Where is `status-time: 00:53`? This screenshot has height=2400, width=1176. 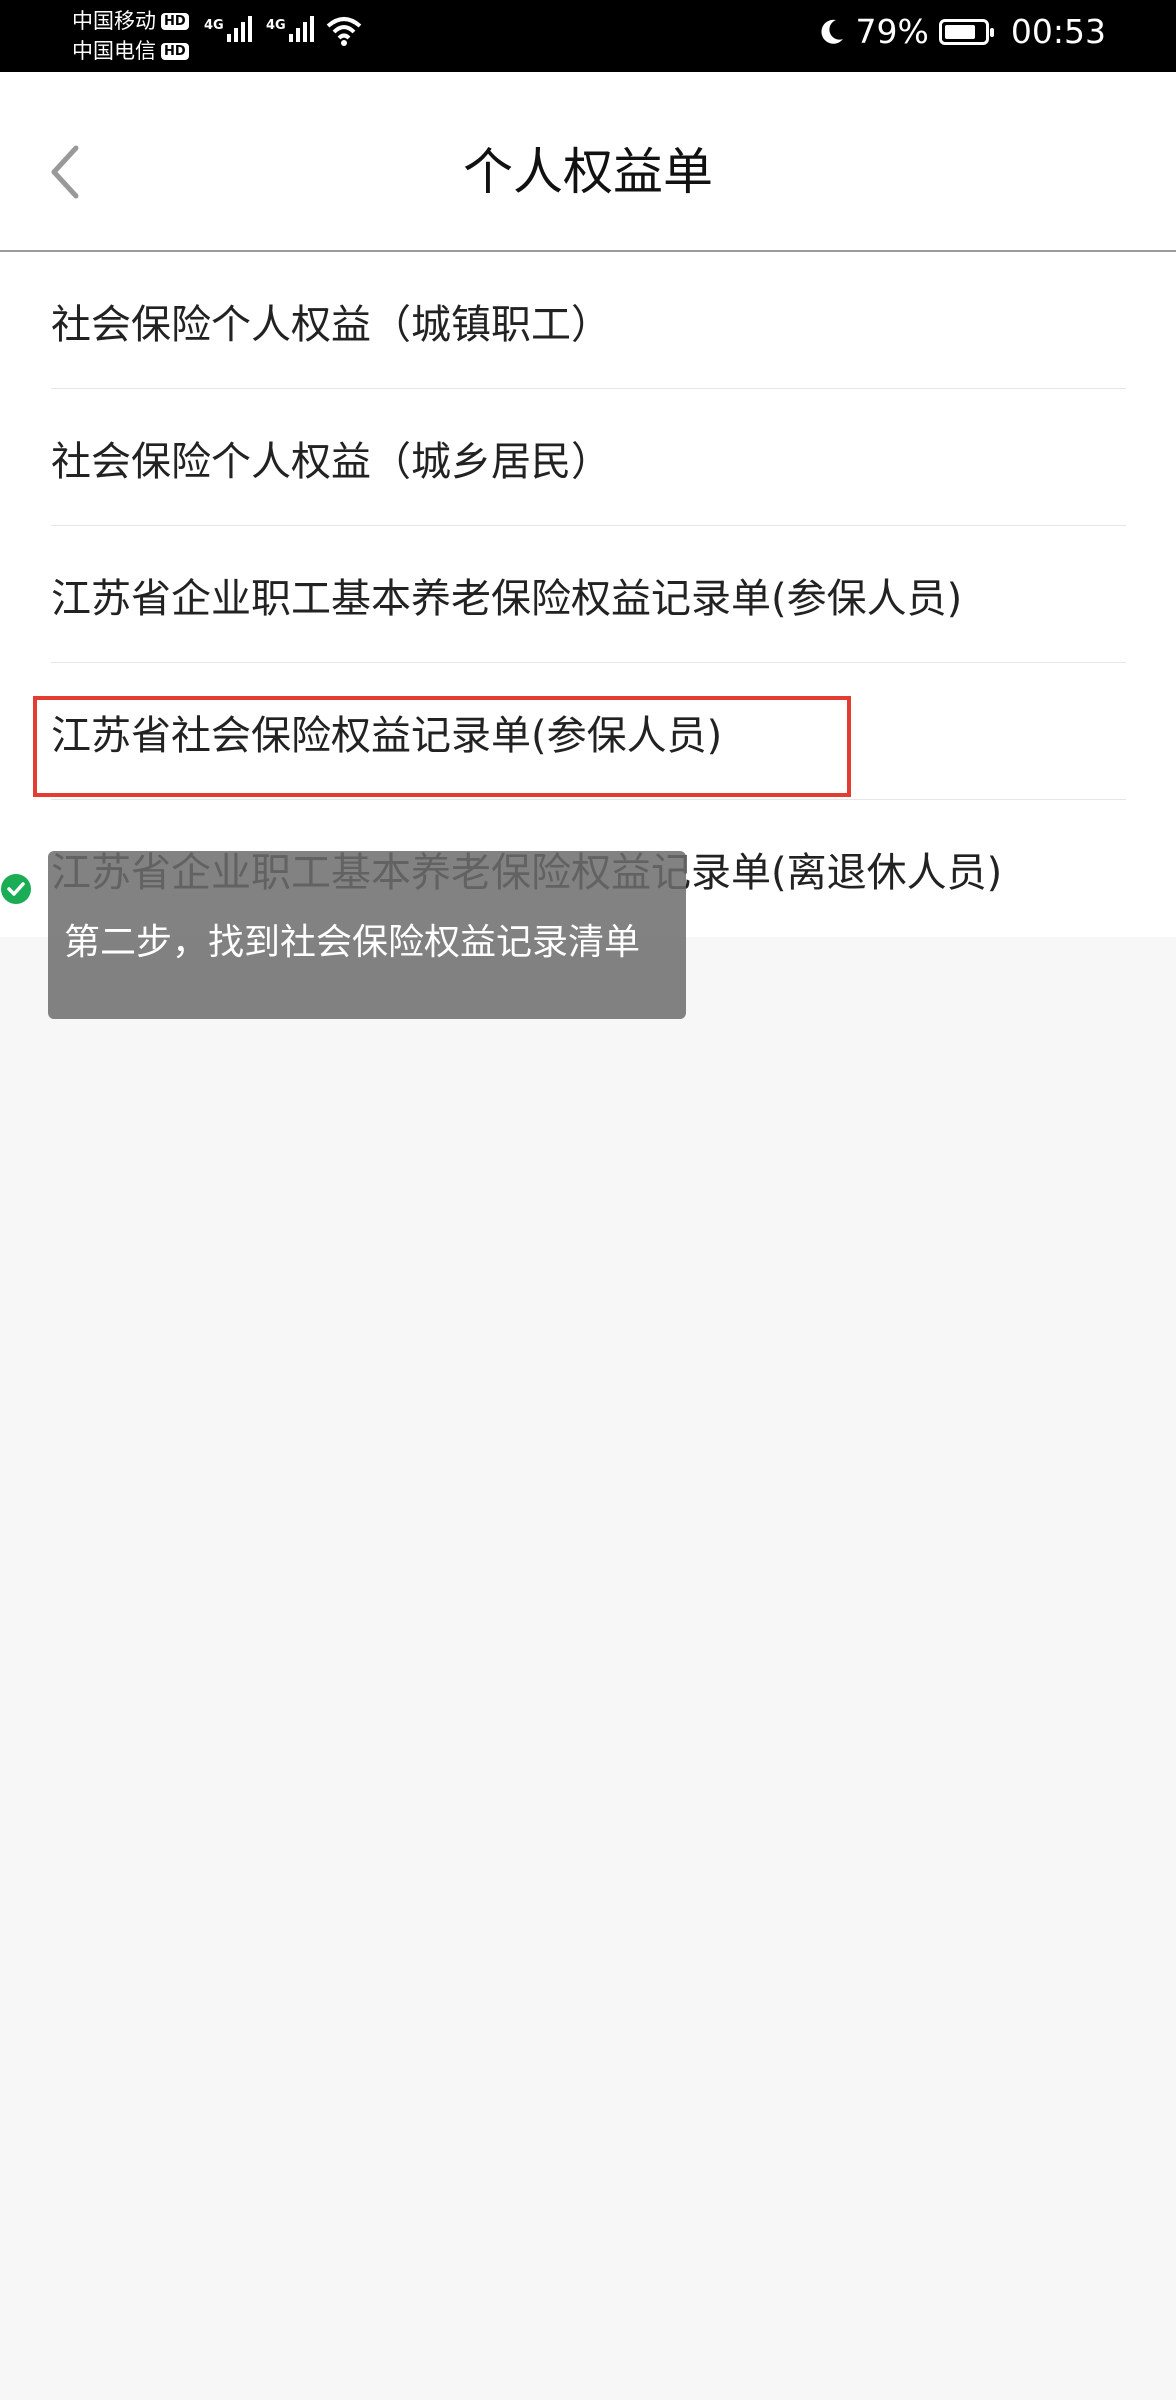
status-time: 00:53 is located at coordinates (1058, 31).